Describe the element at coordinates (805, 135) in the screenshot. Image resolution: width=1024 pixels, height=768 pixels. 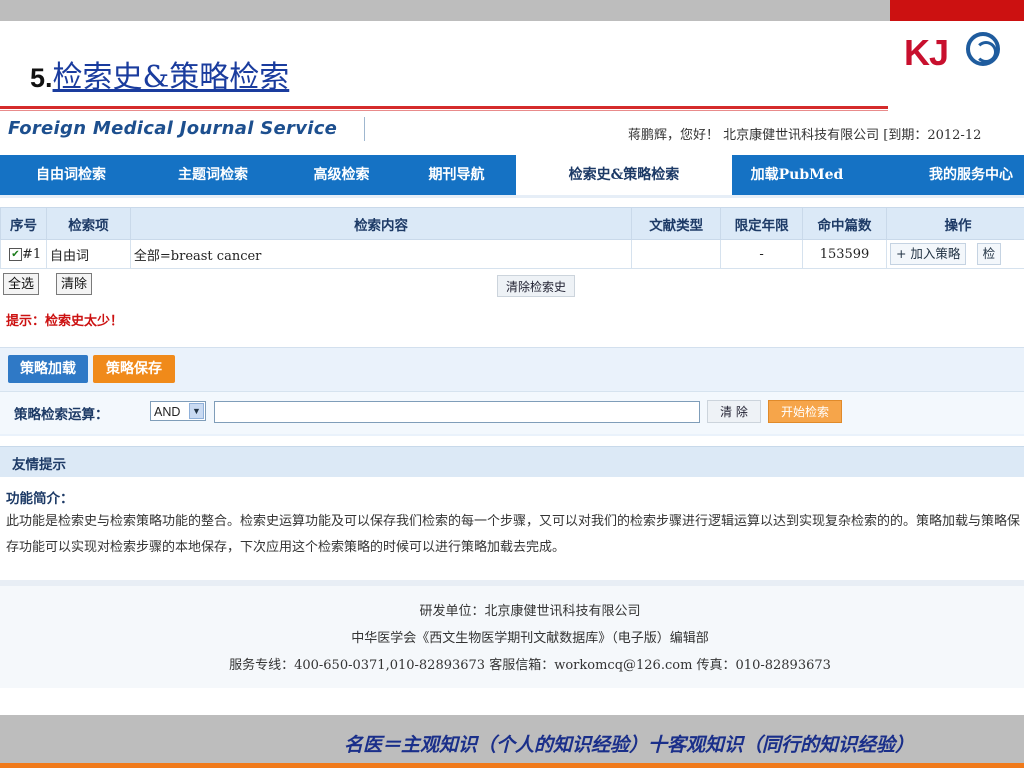
I see `user-info: 蒋鹏辉，您好！ 北京康健世讯科技有限公司 [到期：2012-12` at that location.